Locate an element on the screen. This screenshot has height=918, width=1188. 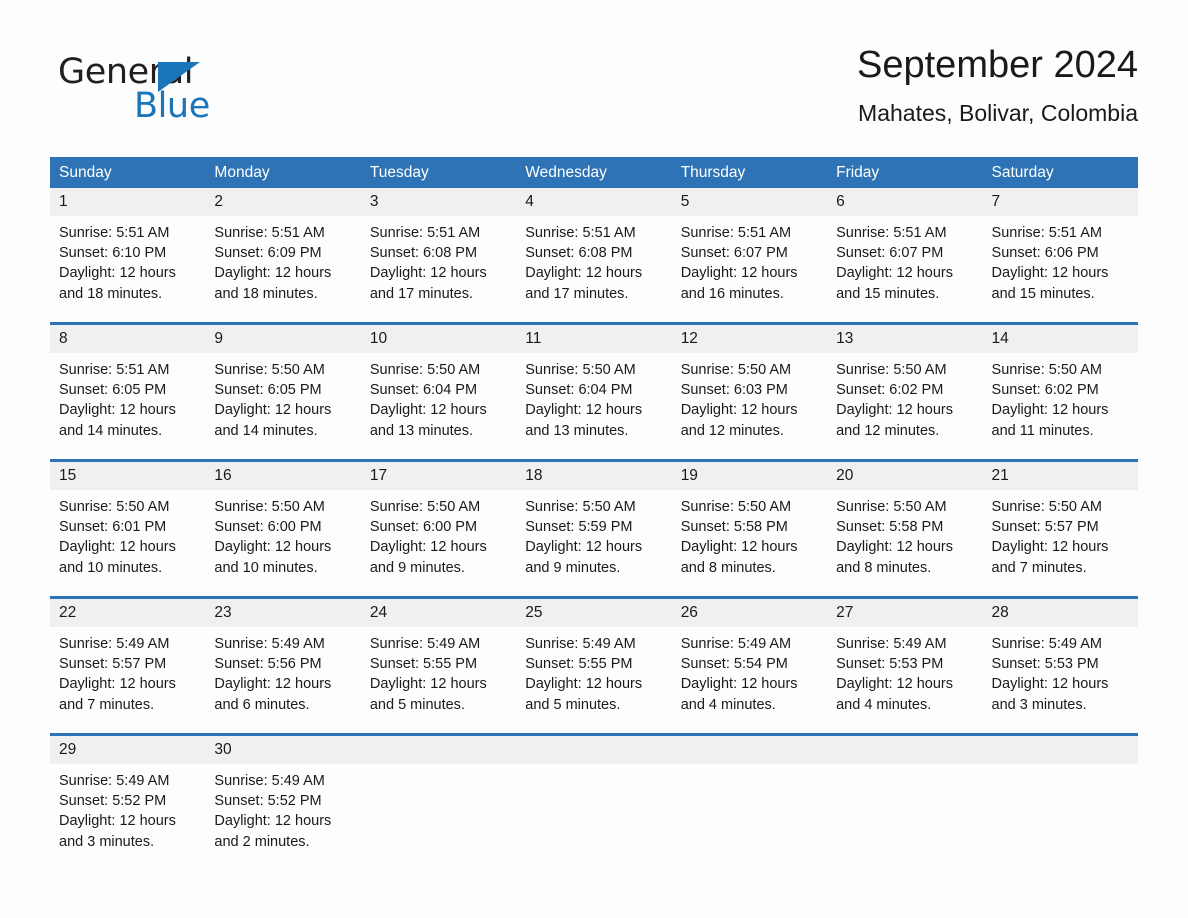
day-number: 26 is located at coordinates (749, 613).